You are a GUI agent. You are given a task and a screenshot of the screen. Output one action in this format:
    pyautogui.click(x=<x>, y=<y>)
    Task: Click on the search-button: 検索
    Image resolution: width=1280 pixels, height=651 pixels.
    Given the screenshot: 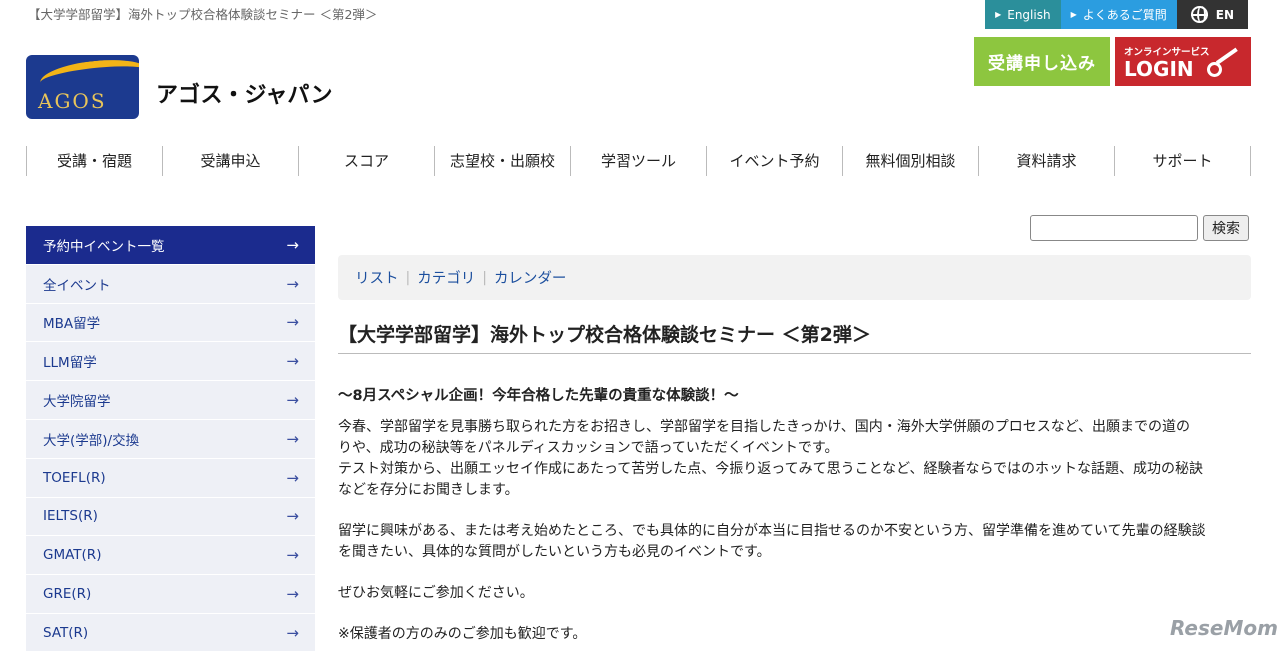 What is the action you would take?
    pyautogui.click(x=1226, y=228)
    